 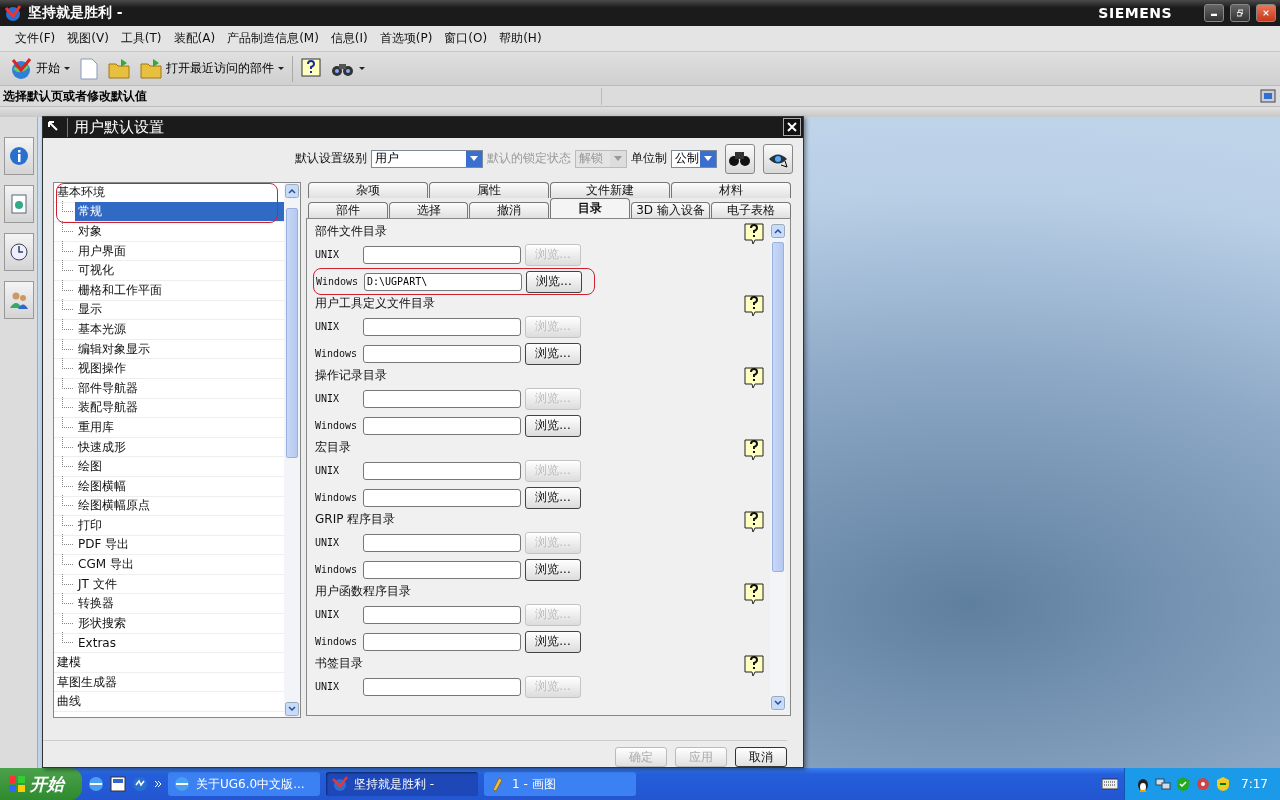 I want to click on network-icon, so click(x=1163, y=784).